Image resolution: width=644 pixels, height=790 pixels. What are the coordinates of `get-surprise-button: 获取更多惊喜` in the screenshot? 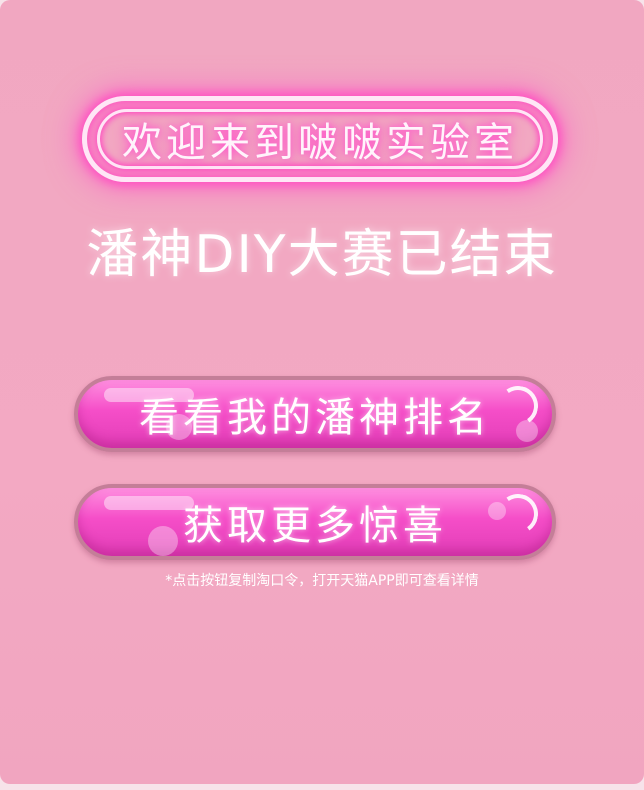 It's located at (315, 522).